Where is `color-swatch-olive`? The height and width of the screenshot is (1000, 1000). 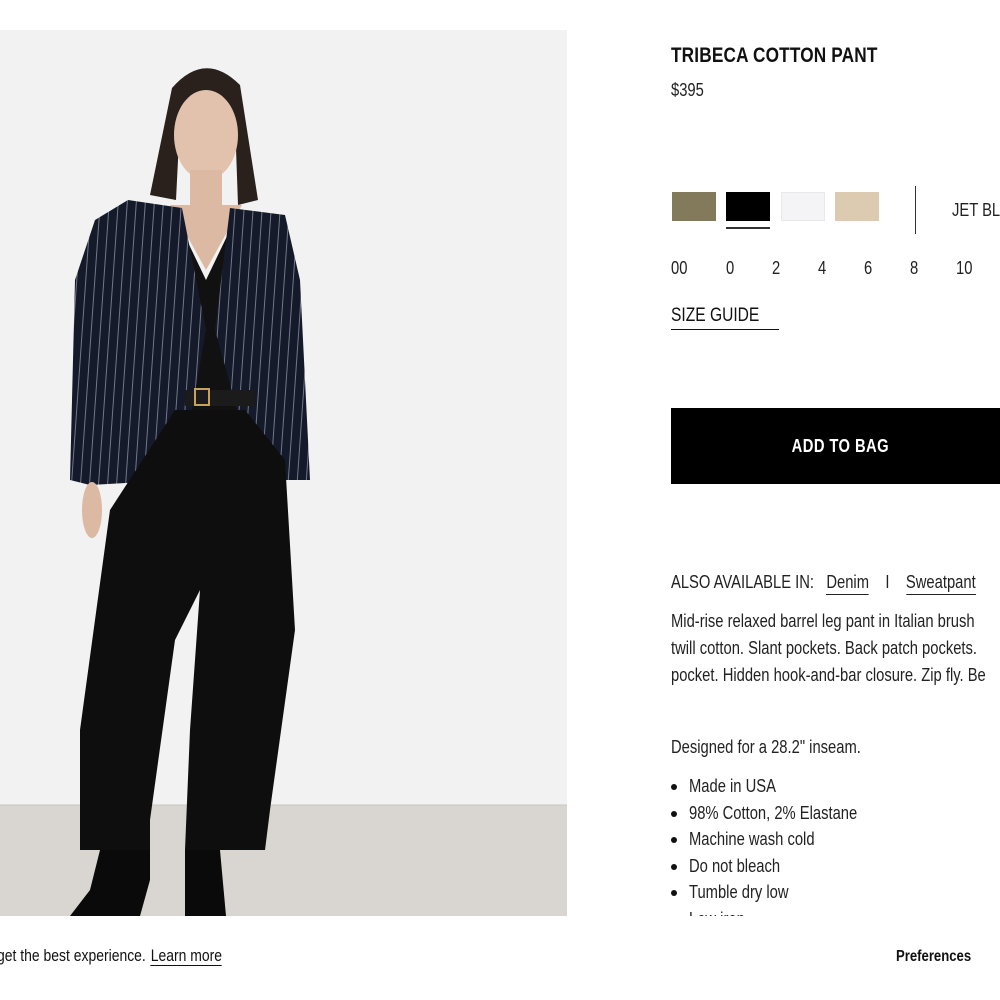
color-swatch-olive is located at coordinates (694, 206).